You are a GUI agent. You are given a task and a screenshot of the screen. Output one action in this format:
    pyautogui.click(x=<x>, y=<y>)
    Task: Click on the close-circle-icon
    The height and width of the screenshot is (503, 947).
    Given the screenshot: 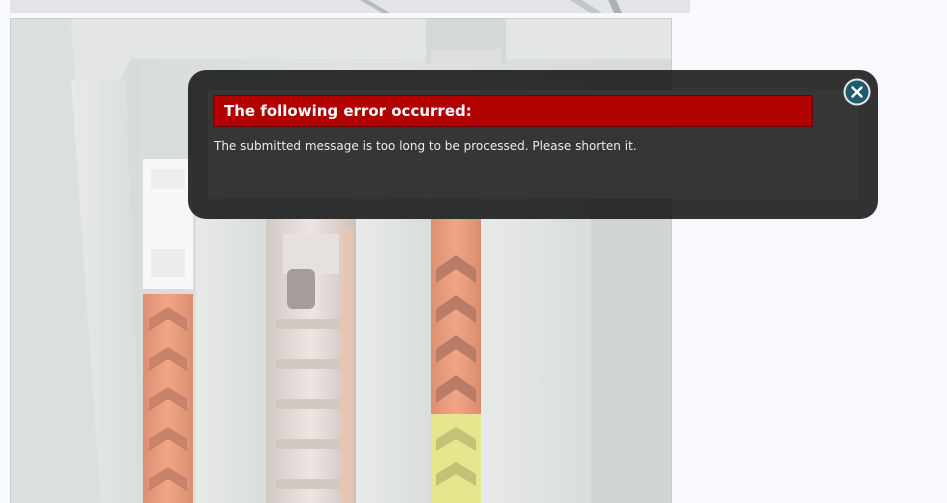 What is the action you would take?
    pyautogui.click(x=857, y=92)
    